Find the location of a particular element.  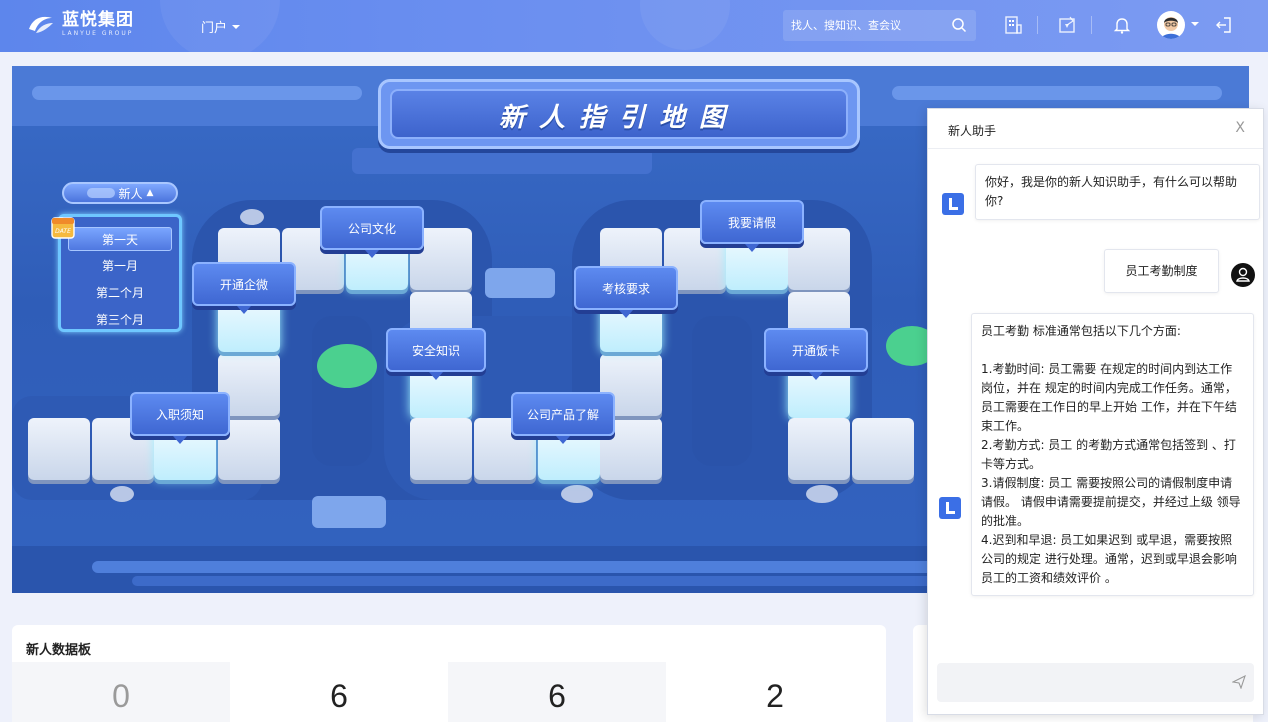

close-icon: X is located at coordinates (1240, 128).